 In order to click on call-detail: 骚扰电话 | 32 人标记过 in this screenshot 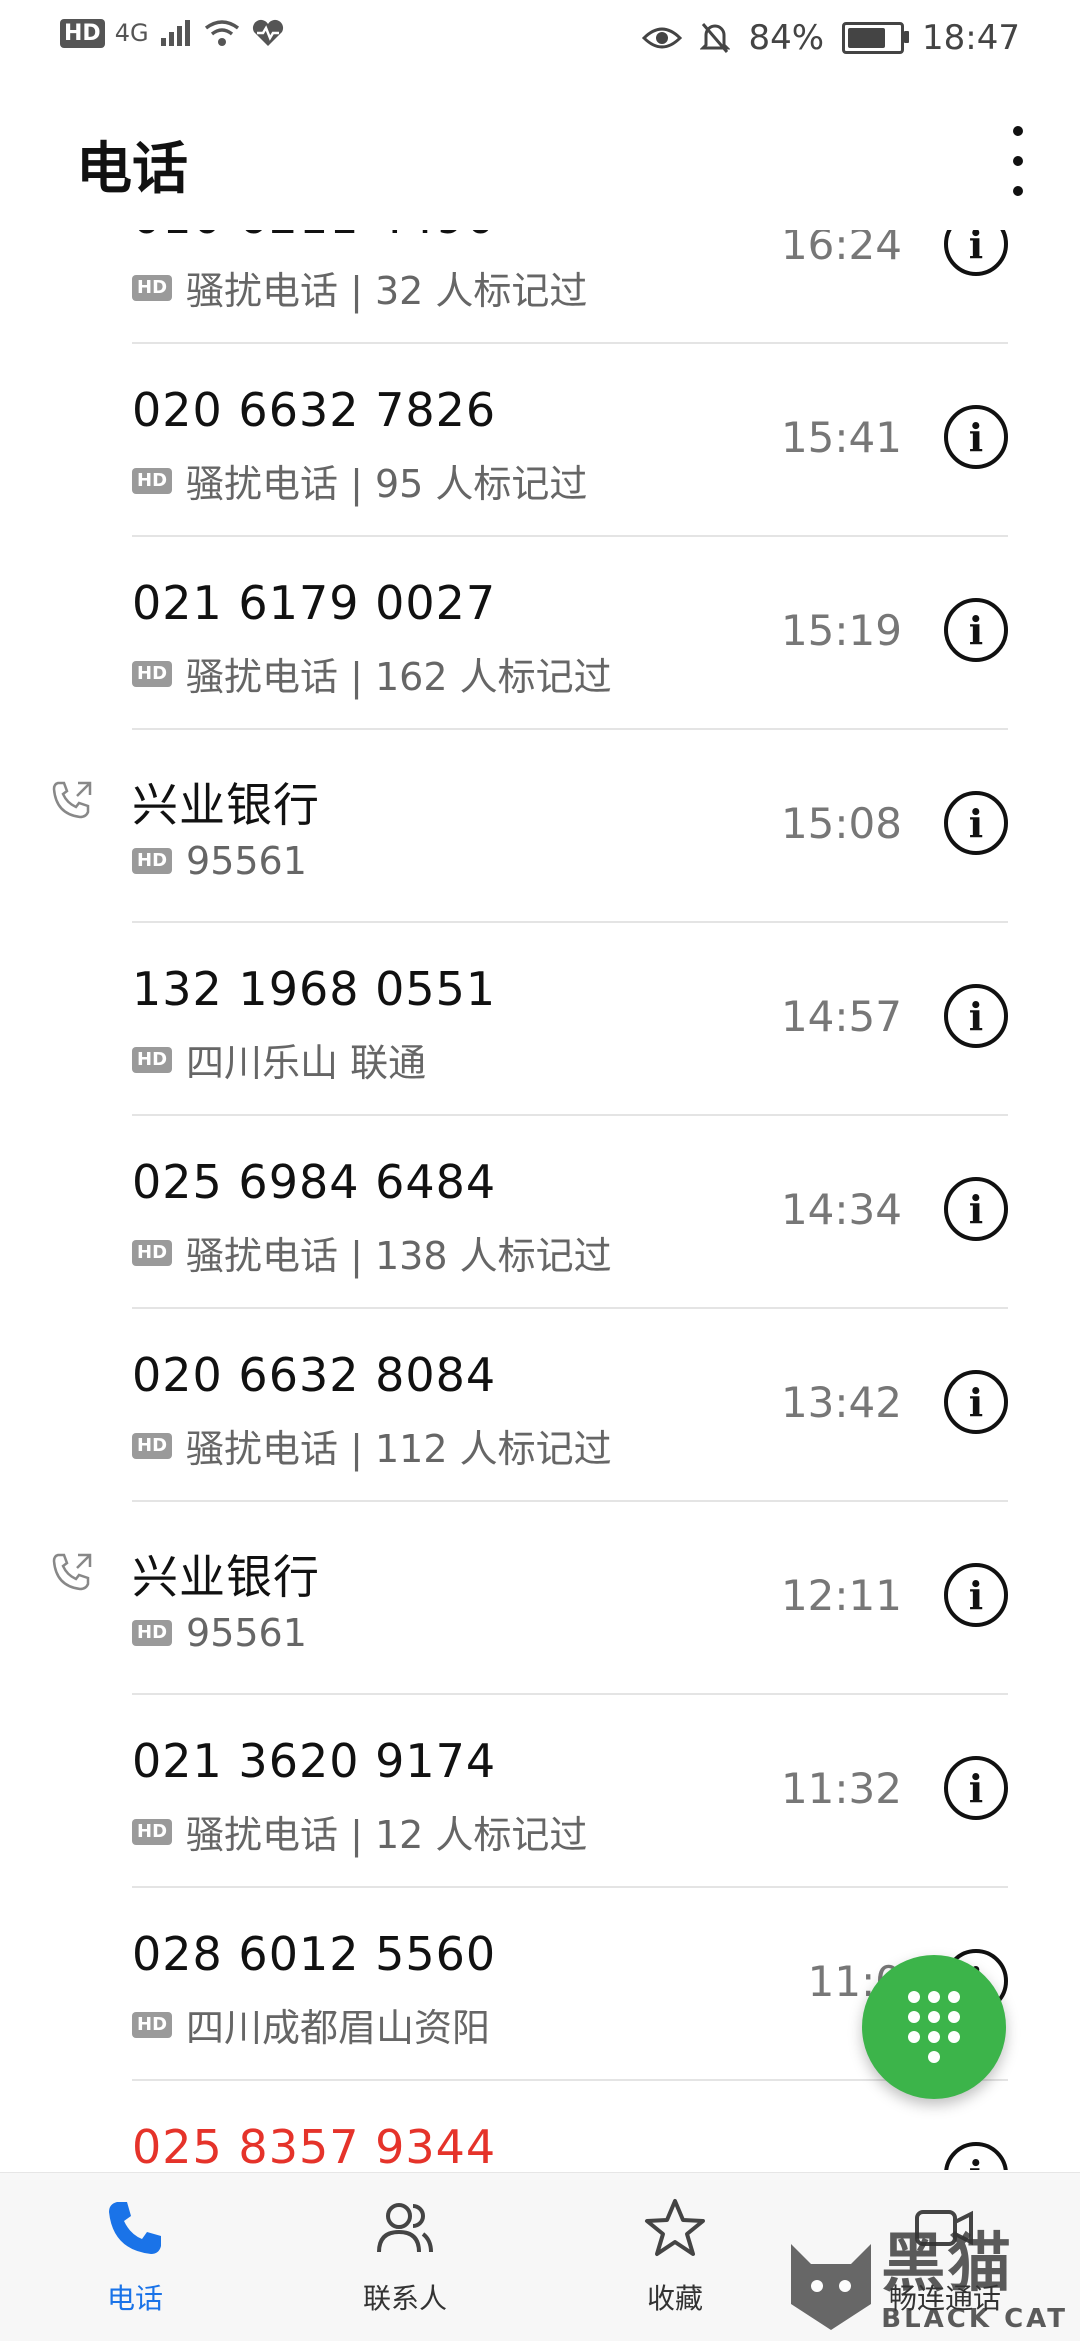, I will do `click(387, 291)`.